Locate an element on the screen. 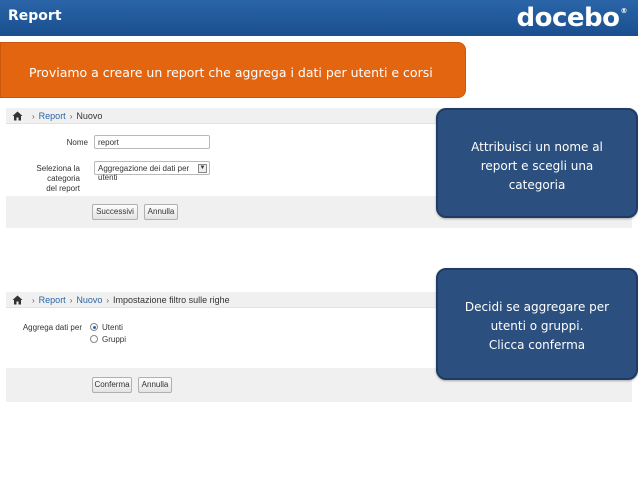  page-title: Report is located at coordinates (35, 16).